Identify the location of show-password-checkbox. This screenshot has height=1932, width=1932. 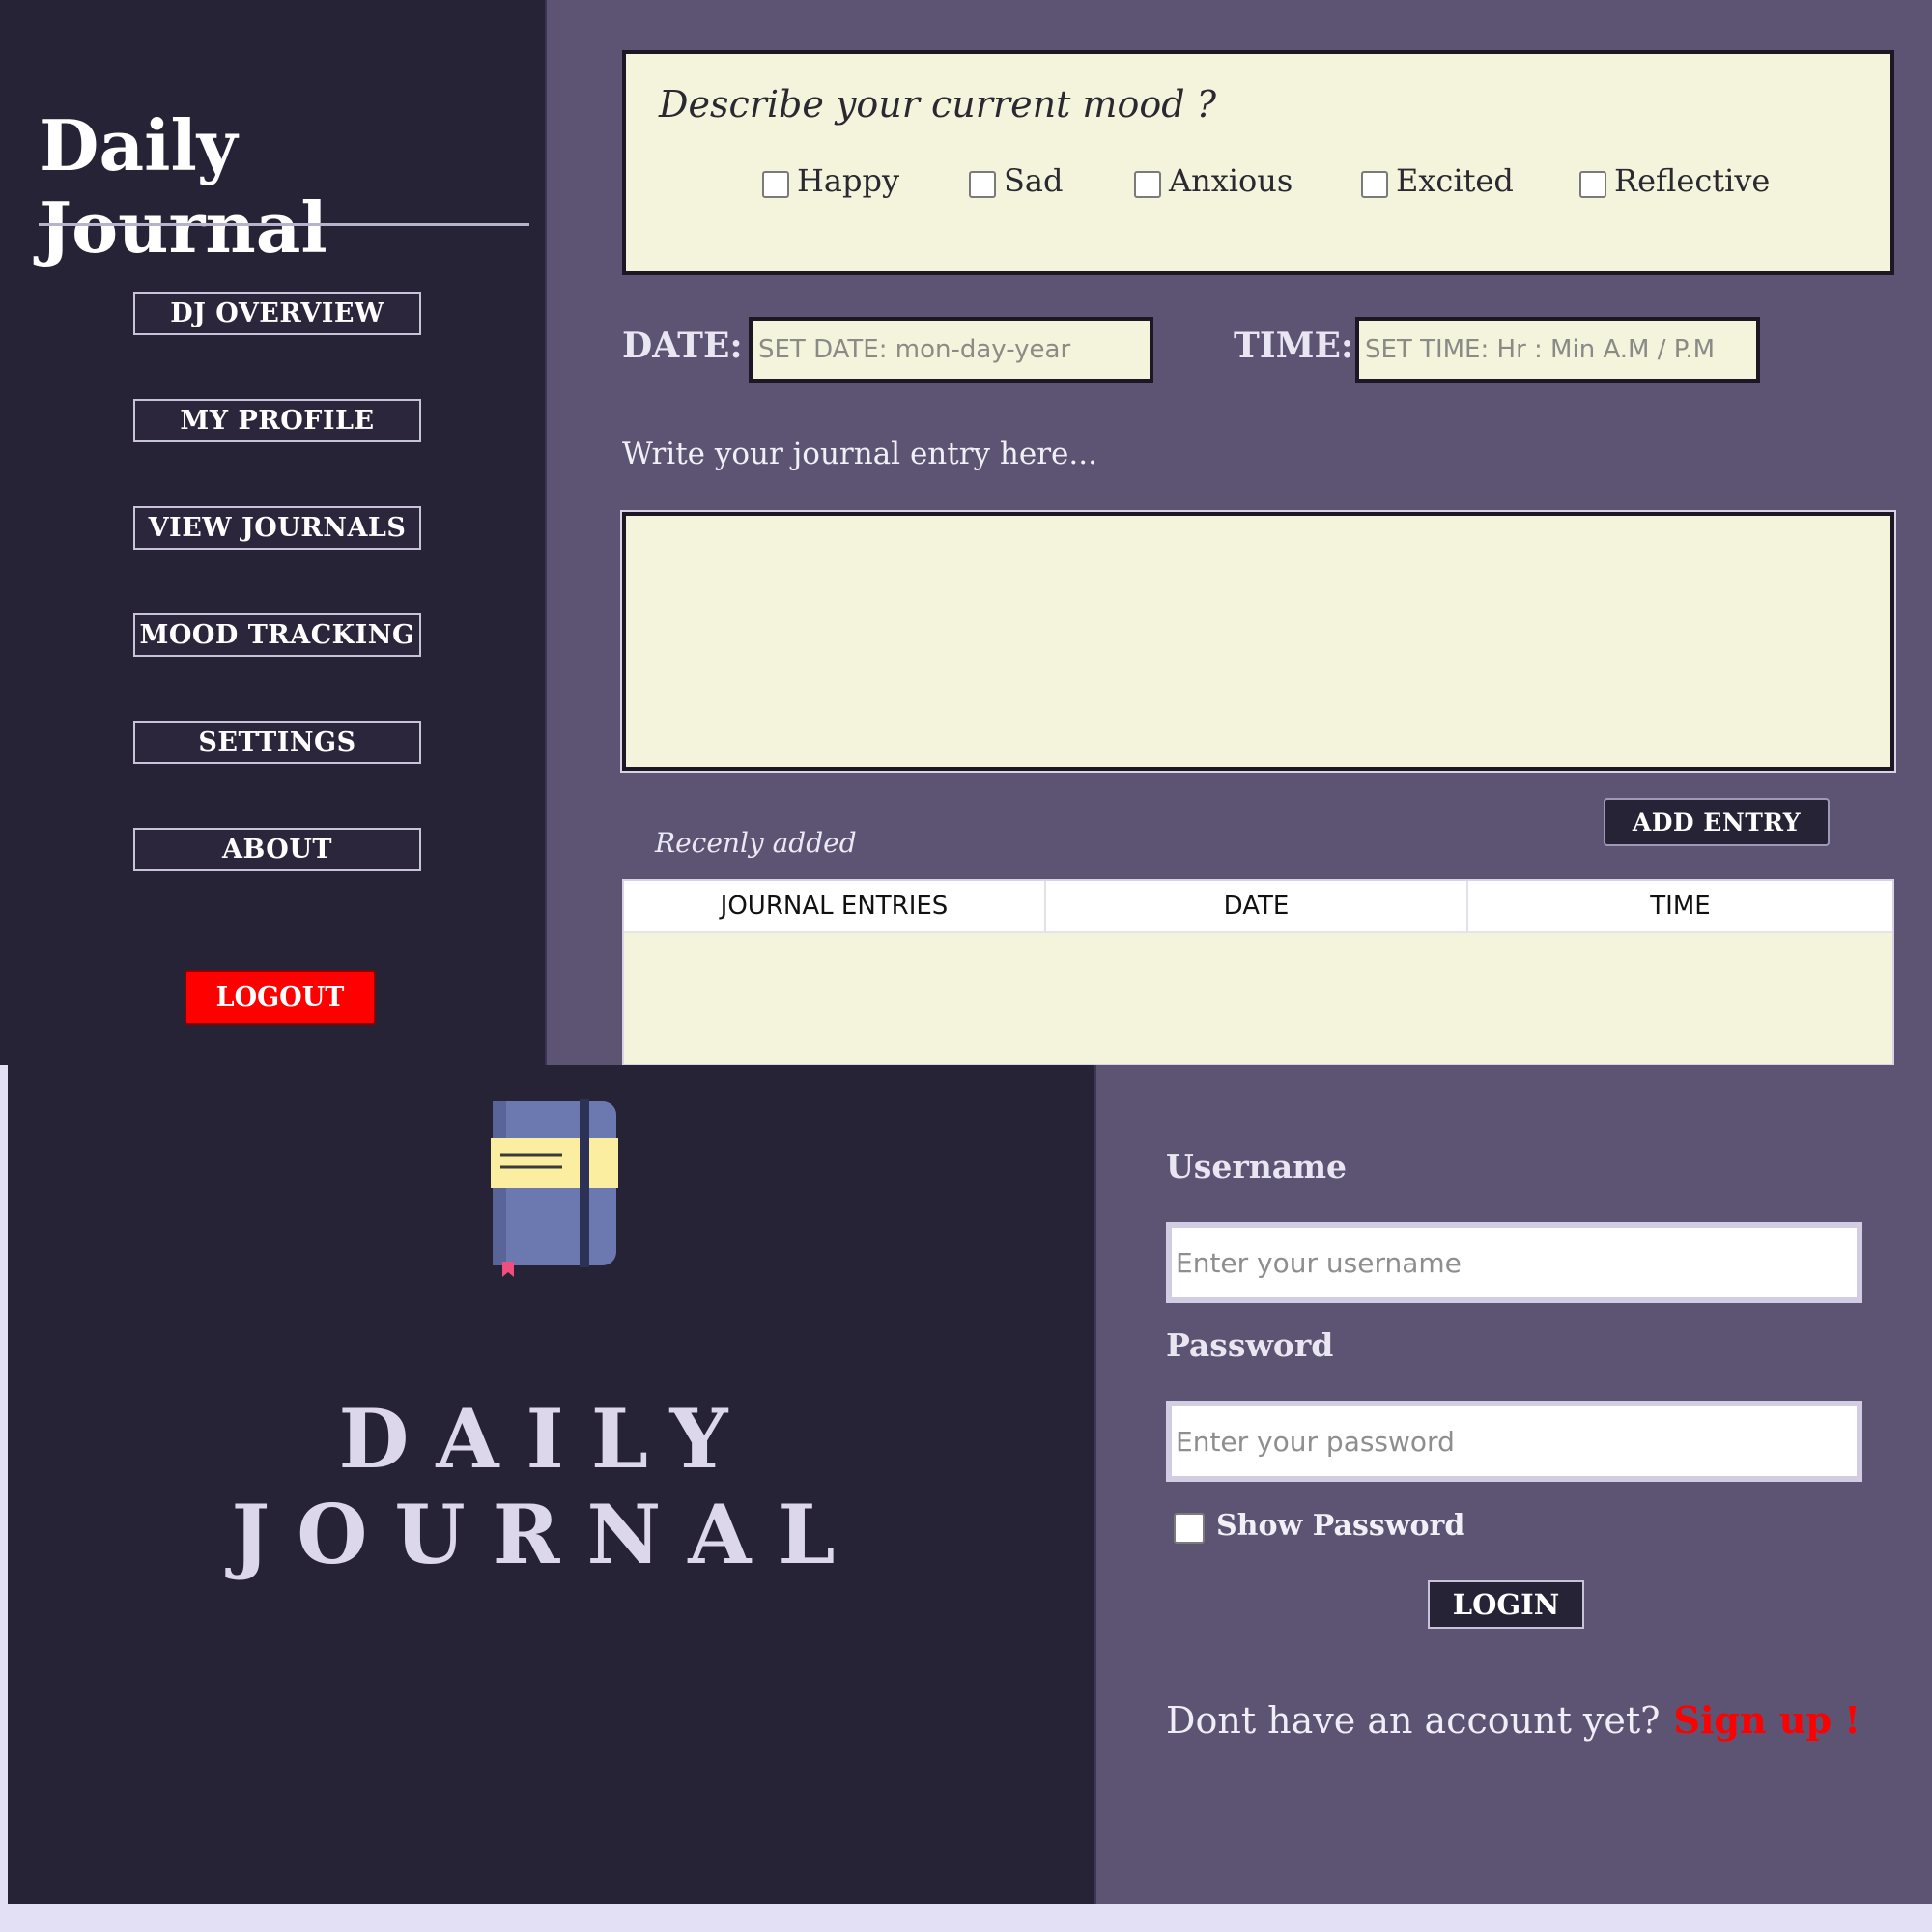
(1189, 1528).